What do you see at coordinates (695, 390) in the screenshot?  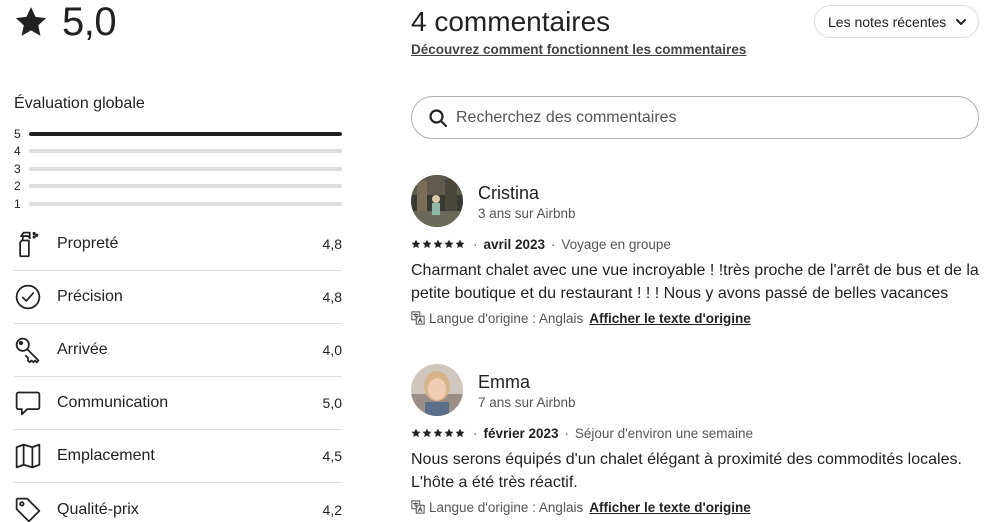 I see `review-header: Emma 7 ans sur Airbnb` at bounding box center [695, 390].